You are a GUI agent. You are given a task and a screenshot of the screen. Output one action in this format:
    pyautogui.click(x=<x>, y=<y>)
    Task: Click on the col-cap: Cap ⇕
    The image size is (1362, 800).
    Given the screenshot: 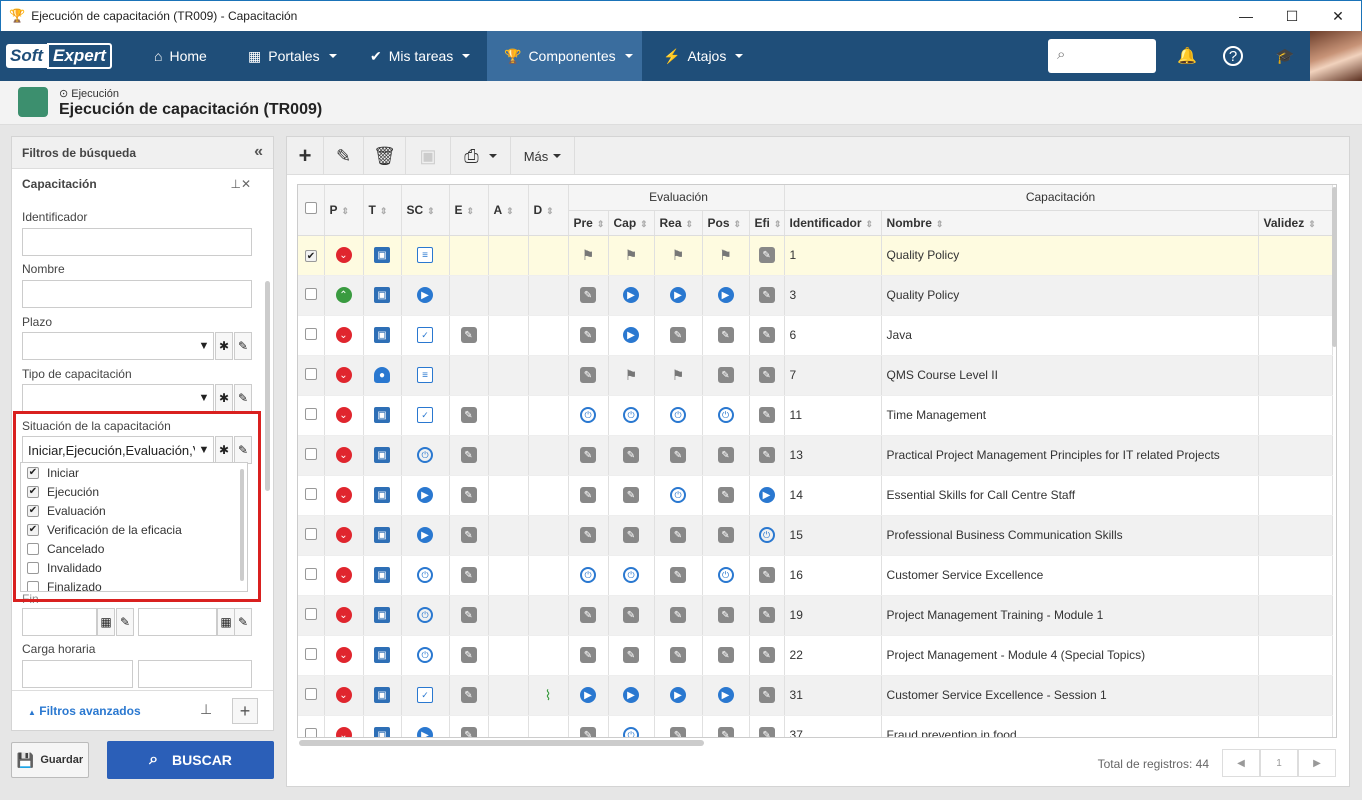 What is the action you would take?
    pyautogui.click(x=631, y=223)
    